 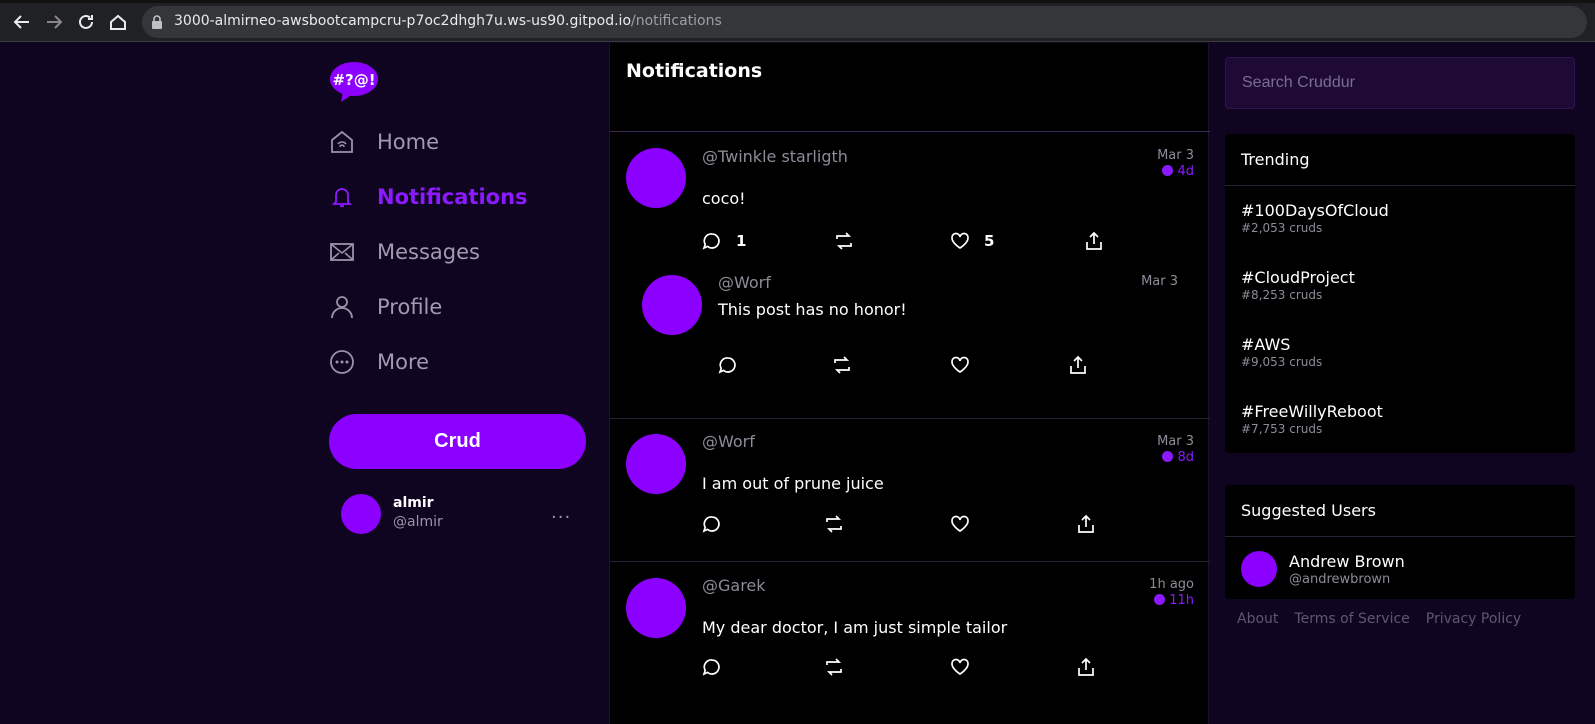 What do you see at coordinates (1298, 277) in the screenshot?
I see `trending-name: #CloudProject` at bounding box center [1298, 277].